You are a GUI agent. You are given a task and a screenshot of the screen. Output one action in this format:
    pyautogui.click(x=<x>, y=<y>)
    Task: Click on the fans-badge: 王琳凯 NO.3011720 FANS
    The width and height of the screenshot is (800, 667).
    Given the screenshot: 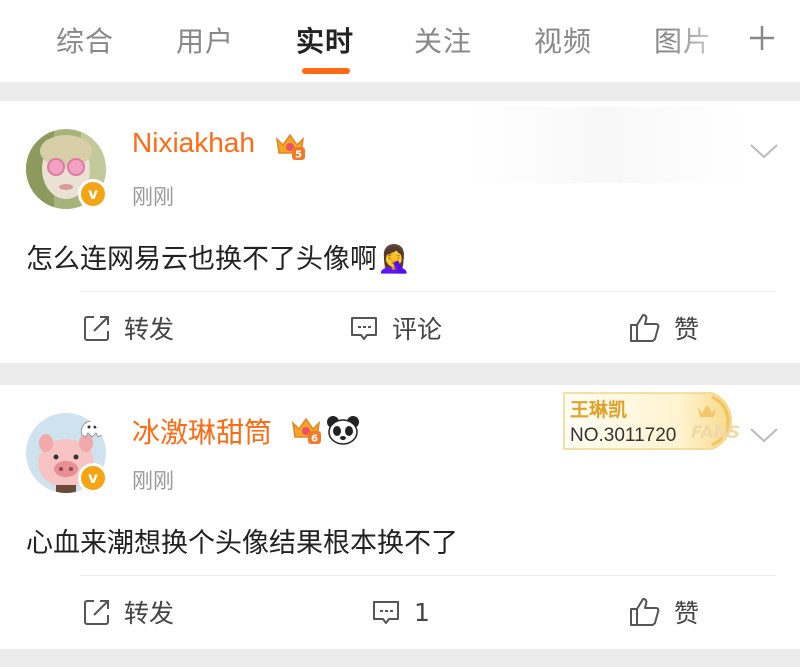 What is the action you would take?
    pyautogui.click(x=655, y=421)
    